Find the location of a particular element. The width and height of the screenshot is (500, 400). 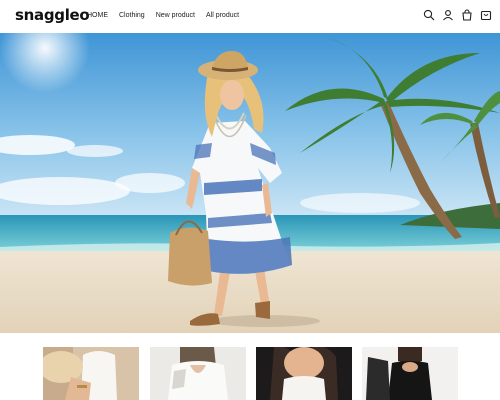

nav-new-product: New product is located at coordinates (175, 16).